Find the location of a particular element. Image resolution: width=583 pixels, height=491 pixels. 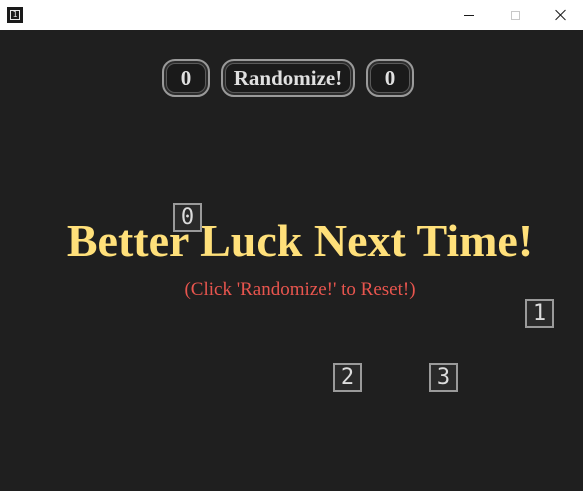

minimize-button is located at coordinates (469, 15).